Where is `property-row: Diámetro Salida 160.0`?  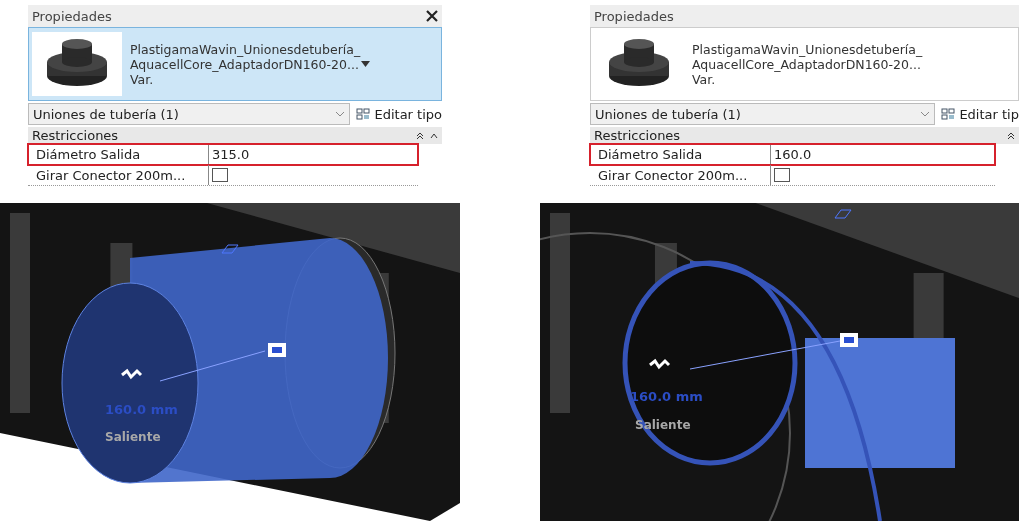
property-row: Diámetro Salida 160.0 is located at coordinates (792, 154).